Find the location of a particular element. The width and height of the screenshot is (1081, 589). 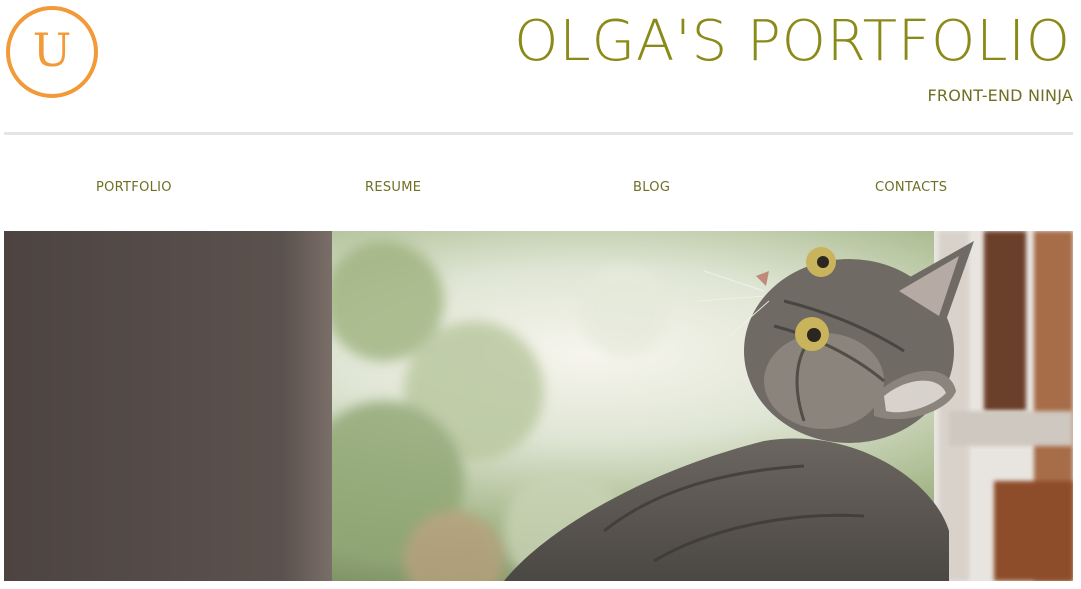

nav-item-contacts: CONTACTS is located at coordinates (911, 187).